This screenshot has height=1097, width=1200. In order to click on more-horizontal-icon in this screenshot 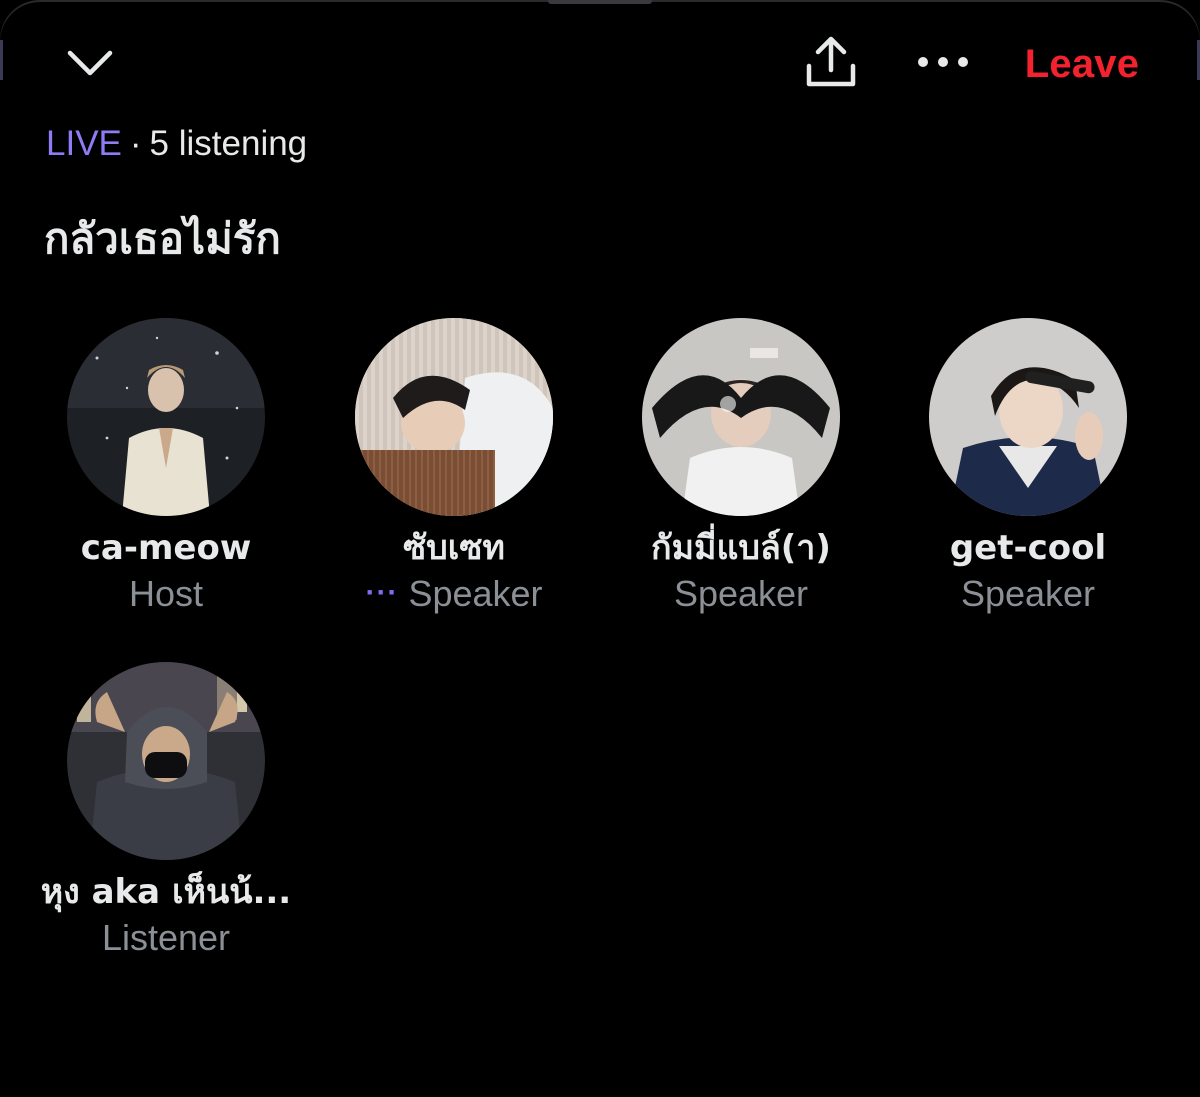, I will do `click(943, 62)`.